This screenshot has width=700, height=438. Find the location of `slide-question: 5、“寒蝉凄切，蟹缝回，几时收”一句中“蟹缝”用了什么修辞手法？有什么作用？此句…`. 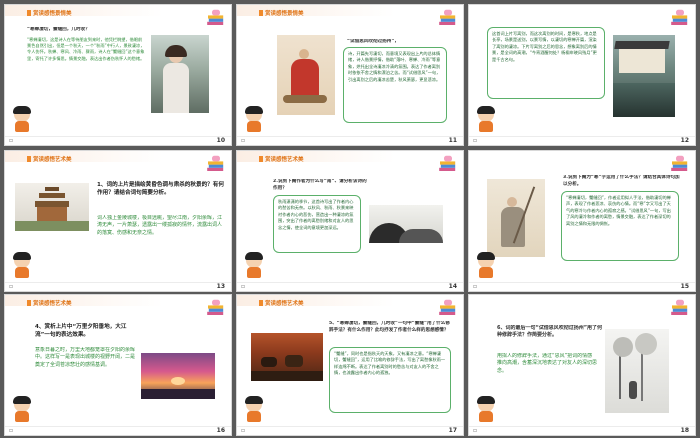

slide-question: 5、“寒蝉凄切，蟹缝回，几时收”一句中“蟹缝”用了什么修辞手法？有什么作用？此句… is located at coordinates (389, 327).